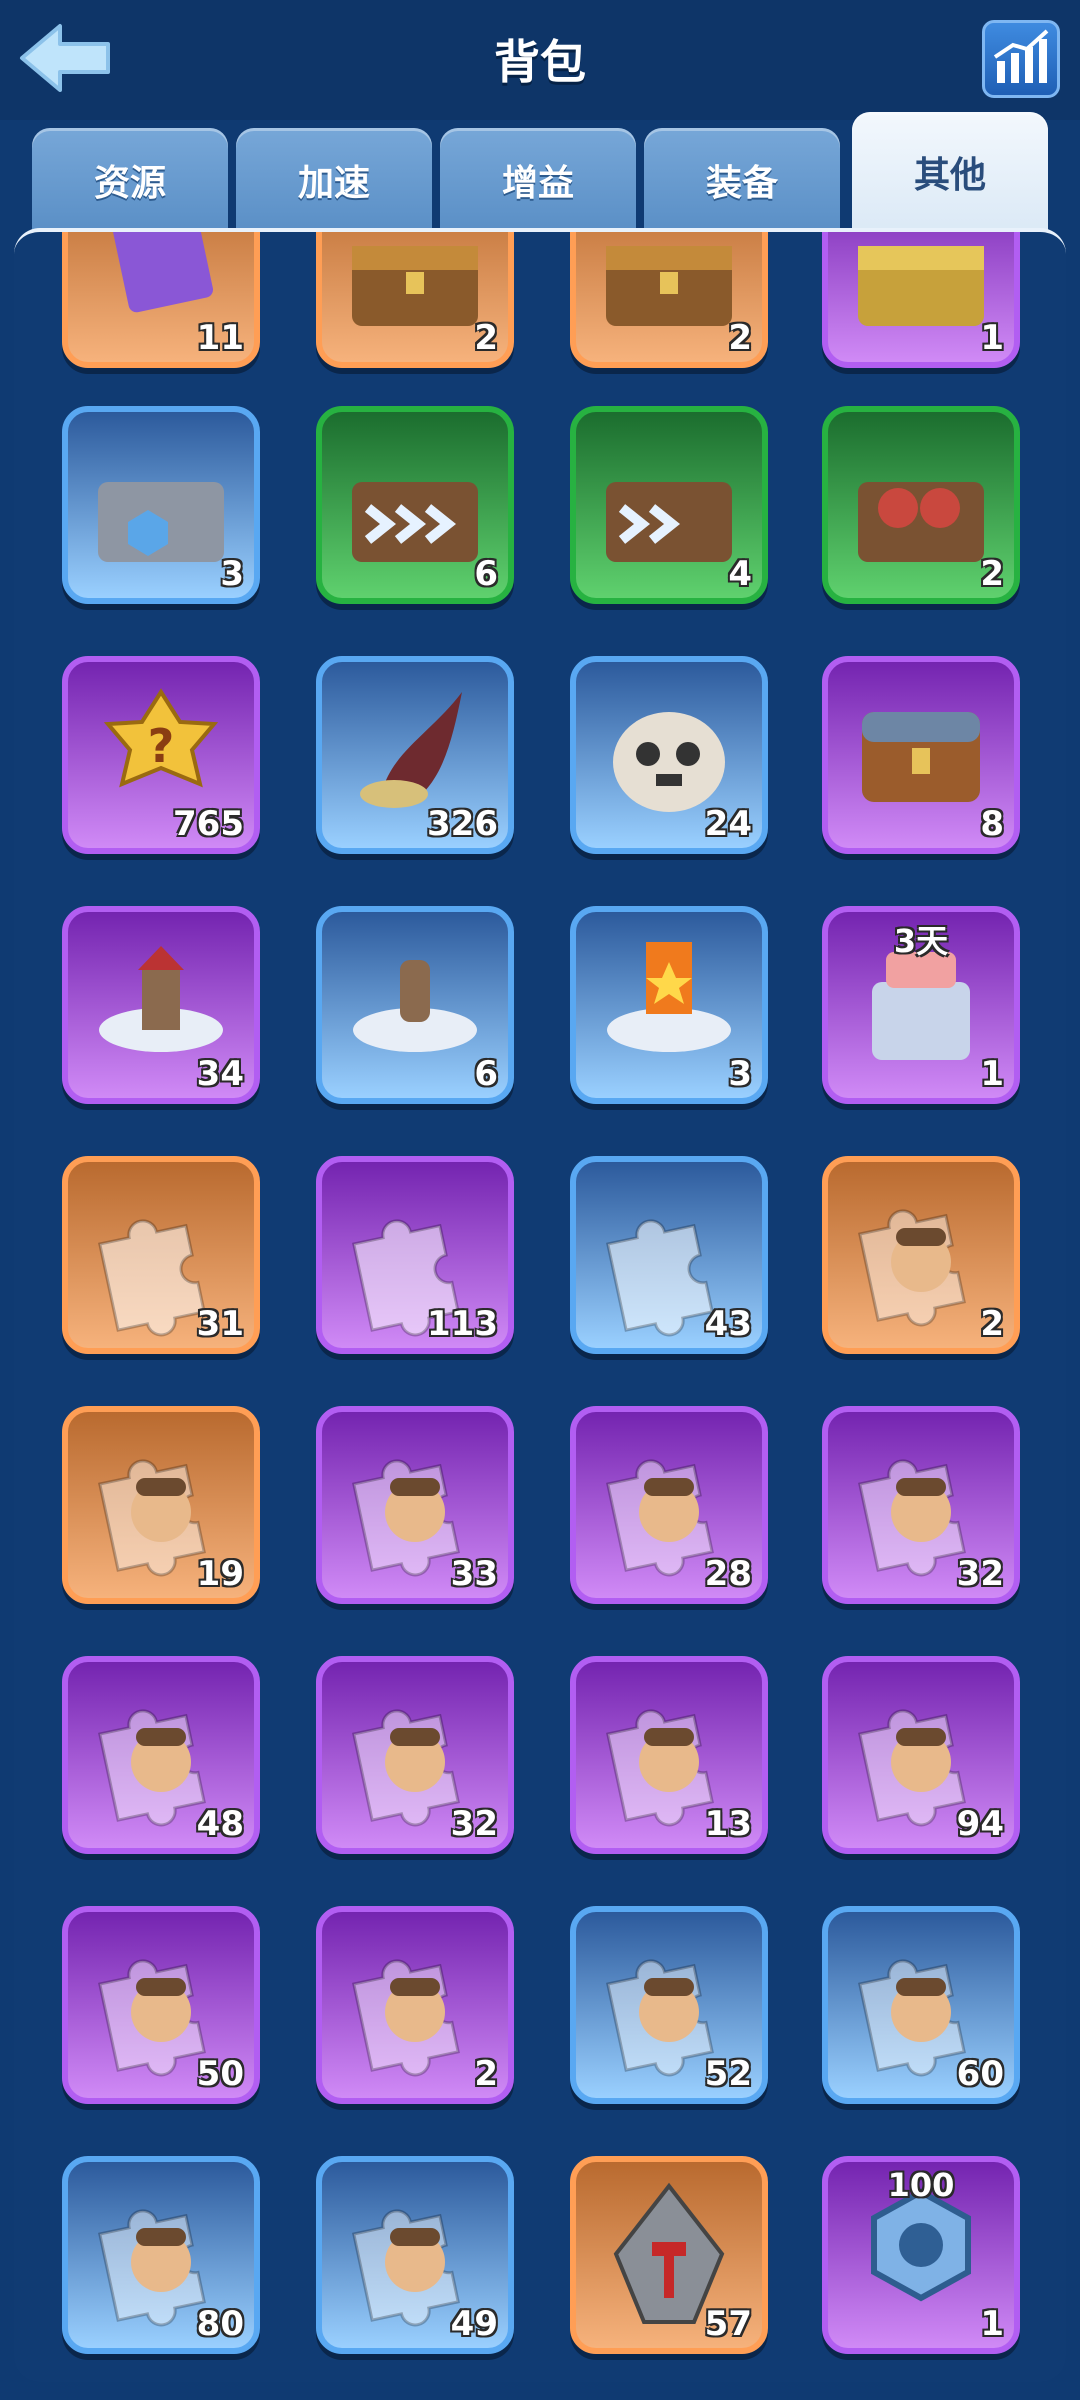 This screenshot has height=2400, width=1080. Describe the element at coordinates (161, 1255) in the screenshot. I see `inventory-item: 31` at that location.